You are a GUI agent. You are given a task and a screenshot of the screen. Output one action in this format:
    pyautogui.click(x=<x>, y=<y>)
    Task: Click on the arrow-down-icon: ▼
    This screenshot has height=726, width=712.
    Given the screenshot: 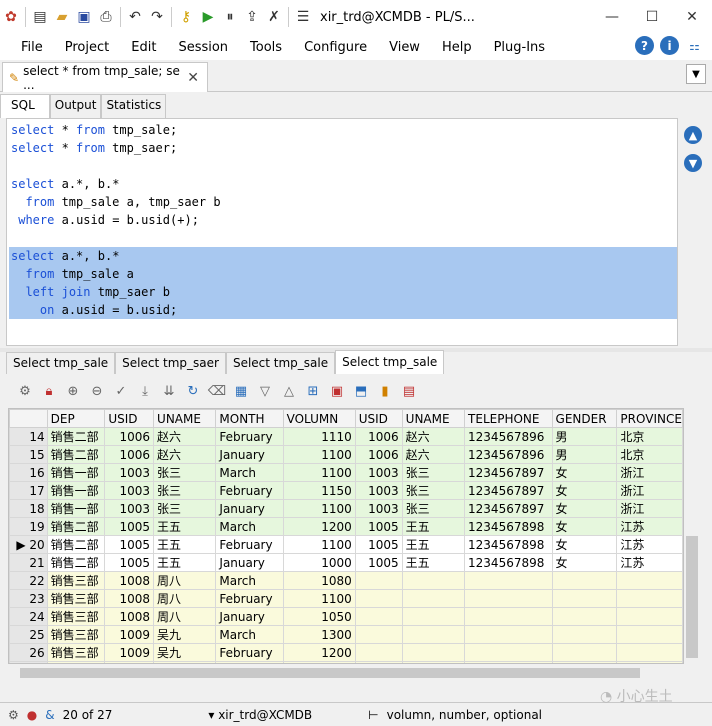 What is the action you would take?
    pyautogui.click(x=693, y=163)
    